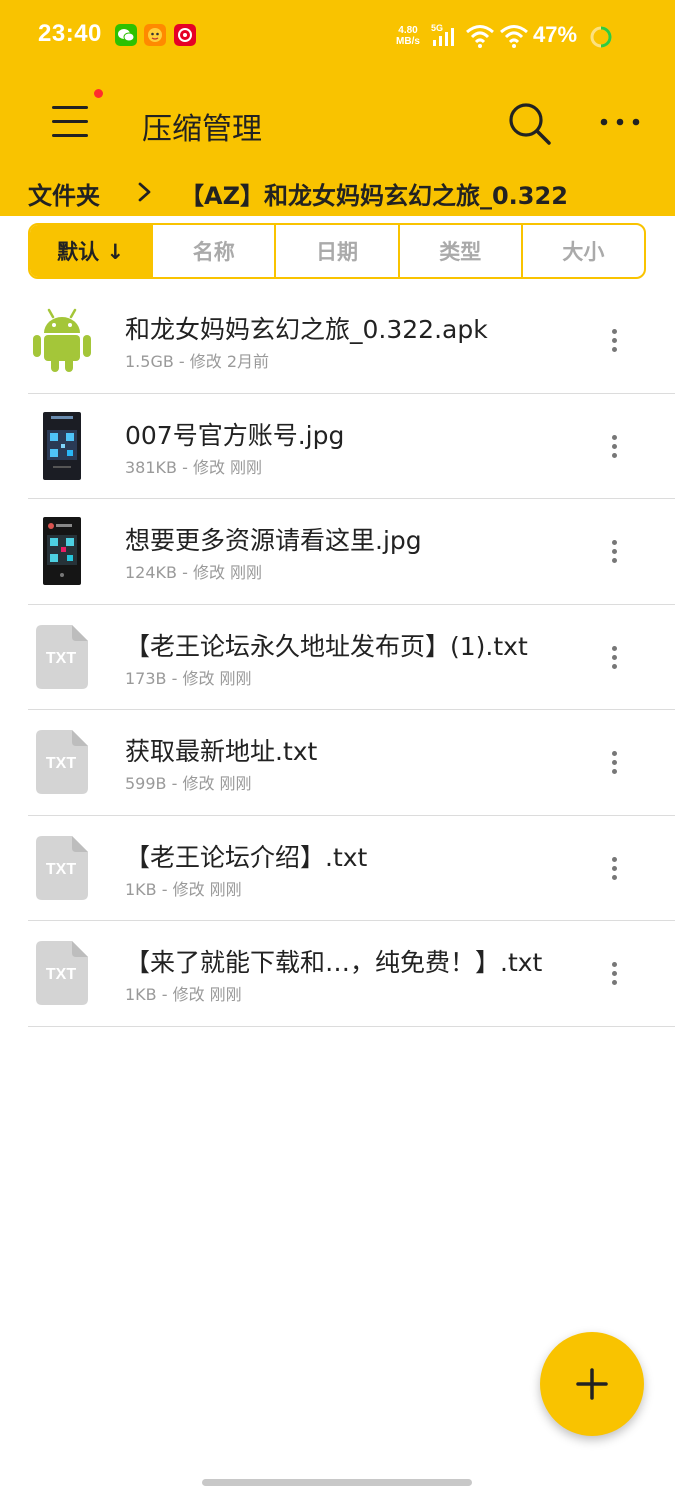 The width and height of the screenshot is (675, 1500). I want to click on plus-icon, so click(592, 1384).